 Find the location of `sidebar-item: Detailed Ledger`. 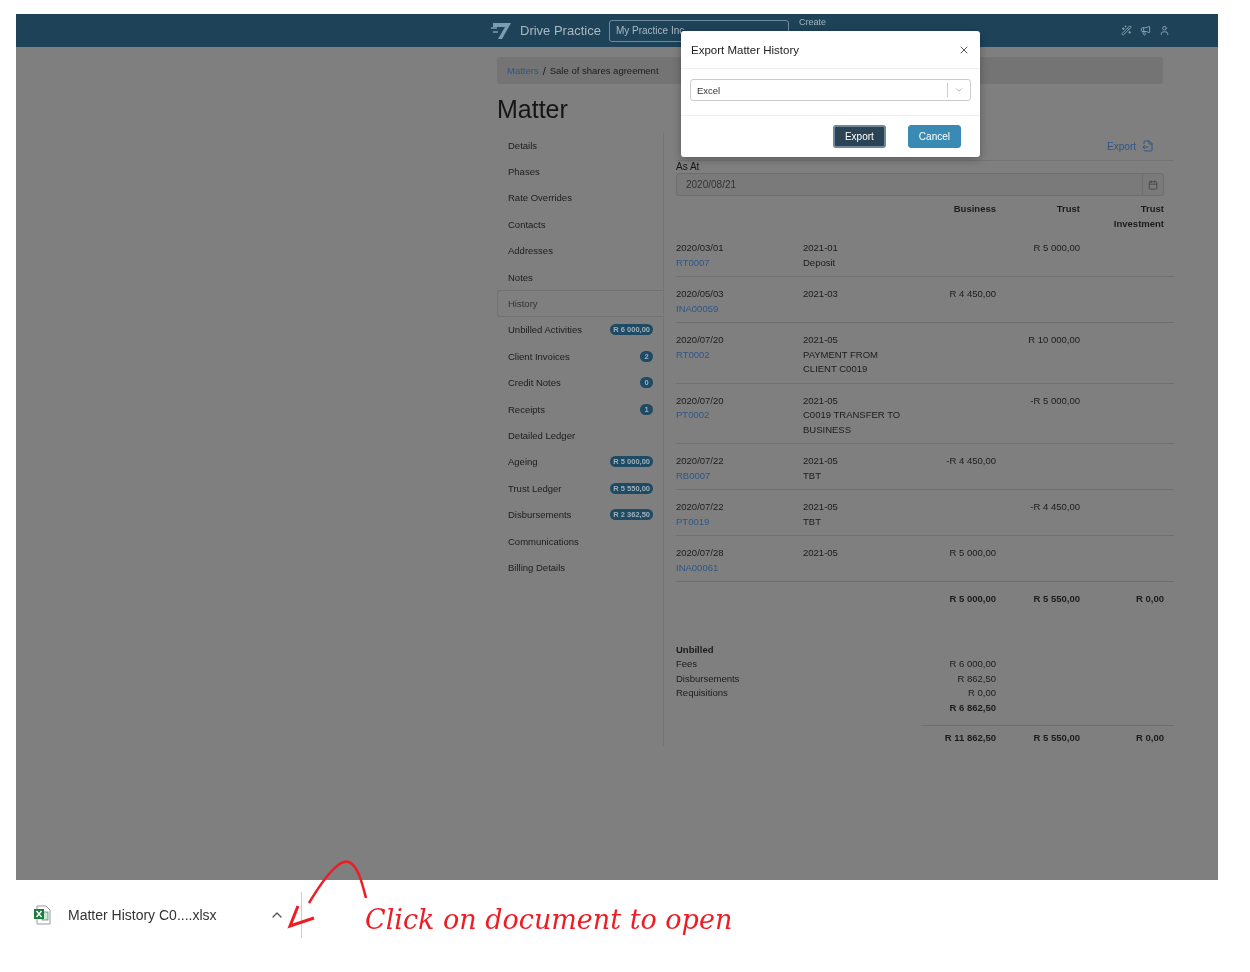

sidebar-item: Detailed Ledger is located at coordinates (580, 435).